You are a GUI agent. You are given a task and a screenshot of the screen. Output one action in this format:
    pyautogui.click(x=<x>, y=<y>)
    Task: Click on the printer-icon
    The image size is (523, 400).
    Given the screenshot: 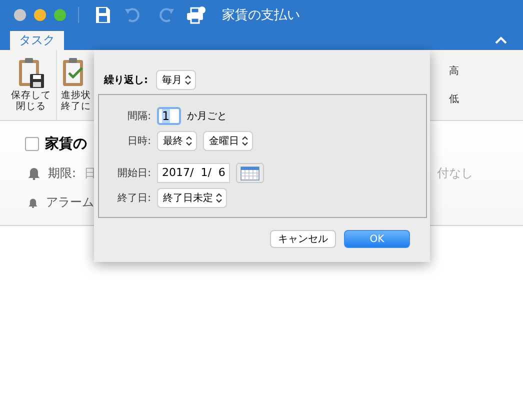 What is the action you would take?
    pyautogui.click(x=196, y=15)
    